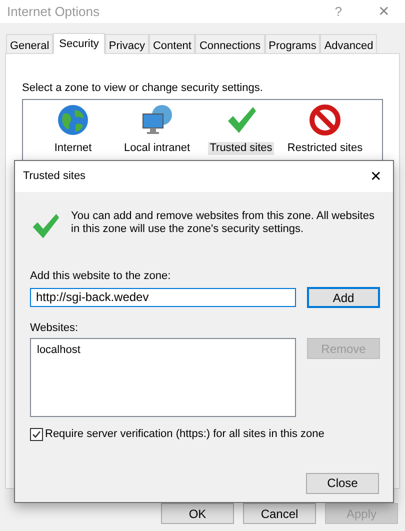 Image resolution: width=405 pixels, height=531 pixels. What do you see at coordinates (73, 120) in the screenshot?
I see `globe-icon` at bounding box center [73, 120].